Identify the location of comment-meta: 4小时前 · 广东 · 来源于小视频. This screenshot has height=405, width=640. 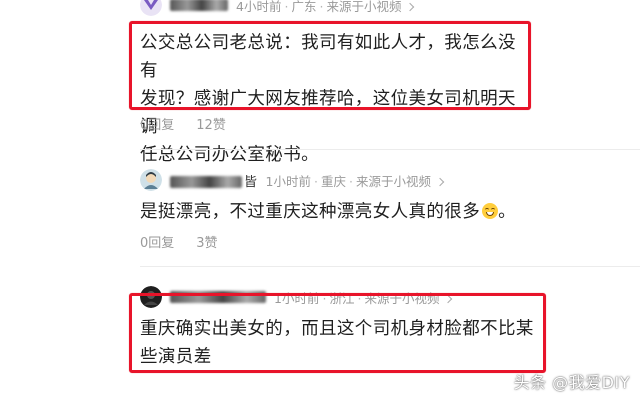
(325, 7).